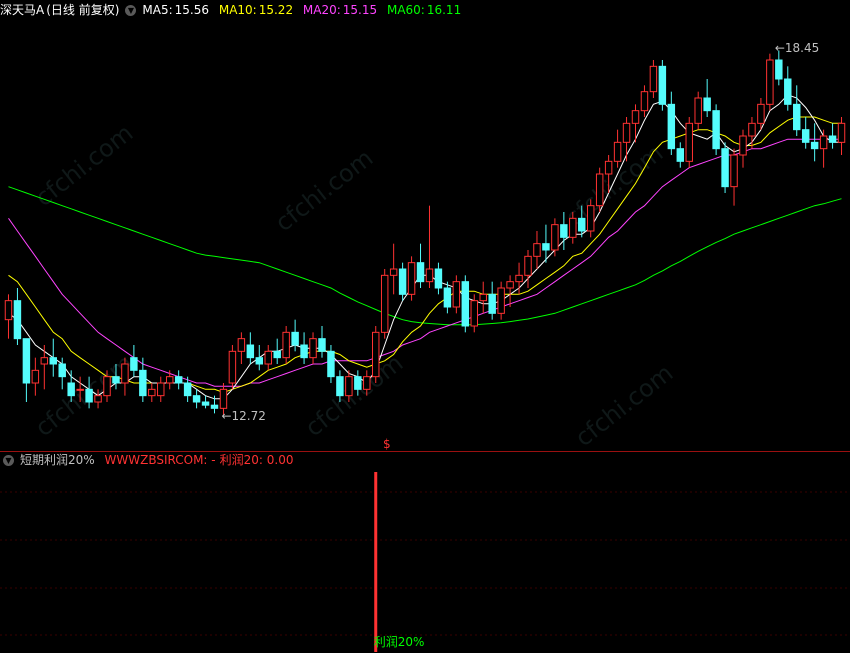 This screenshot has width=850, height=653. Describe the element at coordinates (399, 642) in the screenshot. I see `indicator-bar-label: 利润20%` at that location.